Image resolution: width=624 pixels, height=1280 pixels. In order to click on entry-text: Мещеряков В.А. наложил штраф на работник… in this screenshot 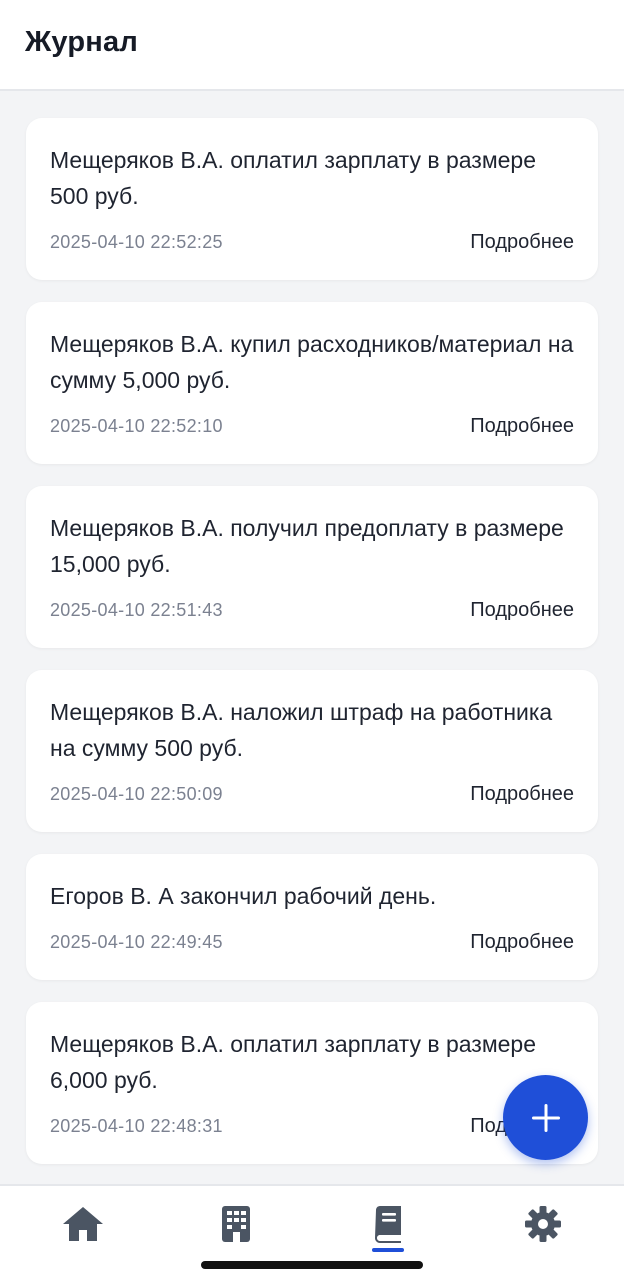, I will do `click(301, 730)`.